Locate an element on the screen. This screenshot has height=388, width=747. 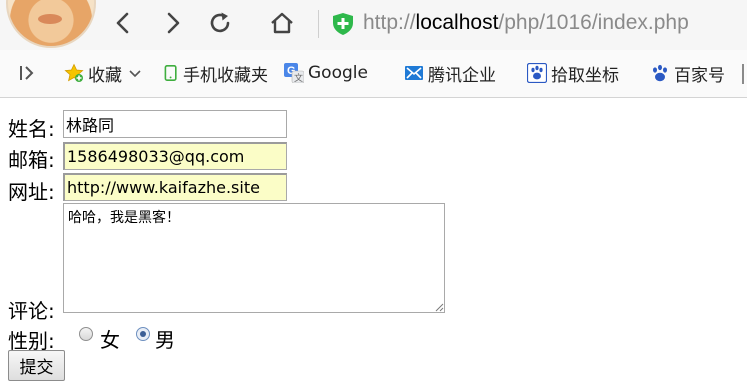
reload-icon is located at coordinates (220, 22).